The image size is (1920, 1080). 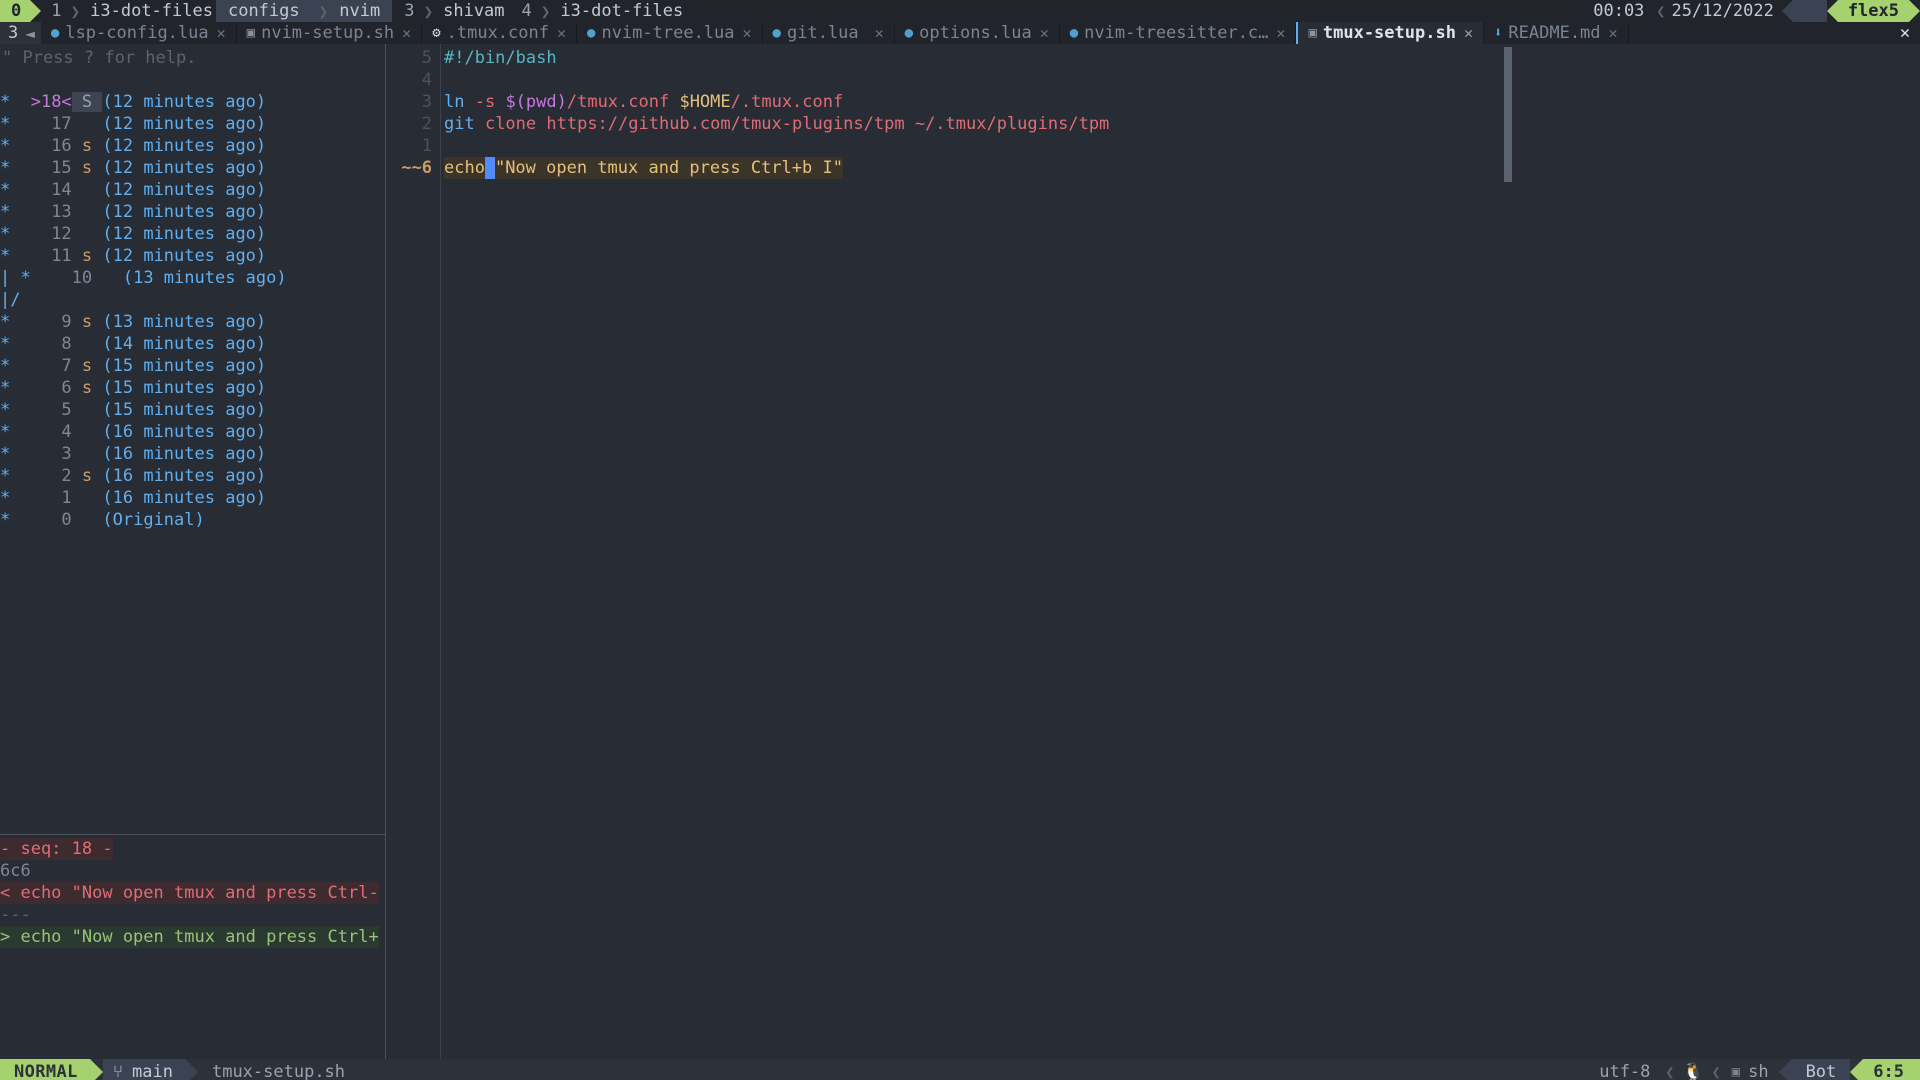 What do you see at coordinates (46, 256) in the screenshot?
I see `undotree-seq: 11` at bounding box center [46, 256].